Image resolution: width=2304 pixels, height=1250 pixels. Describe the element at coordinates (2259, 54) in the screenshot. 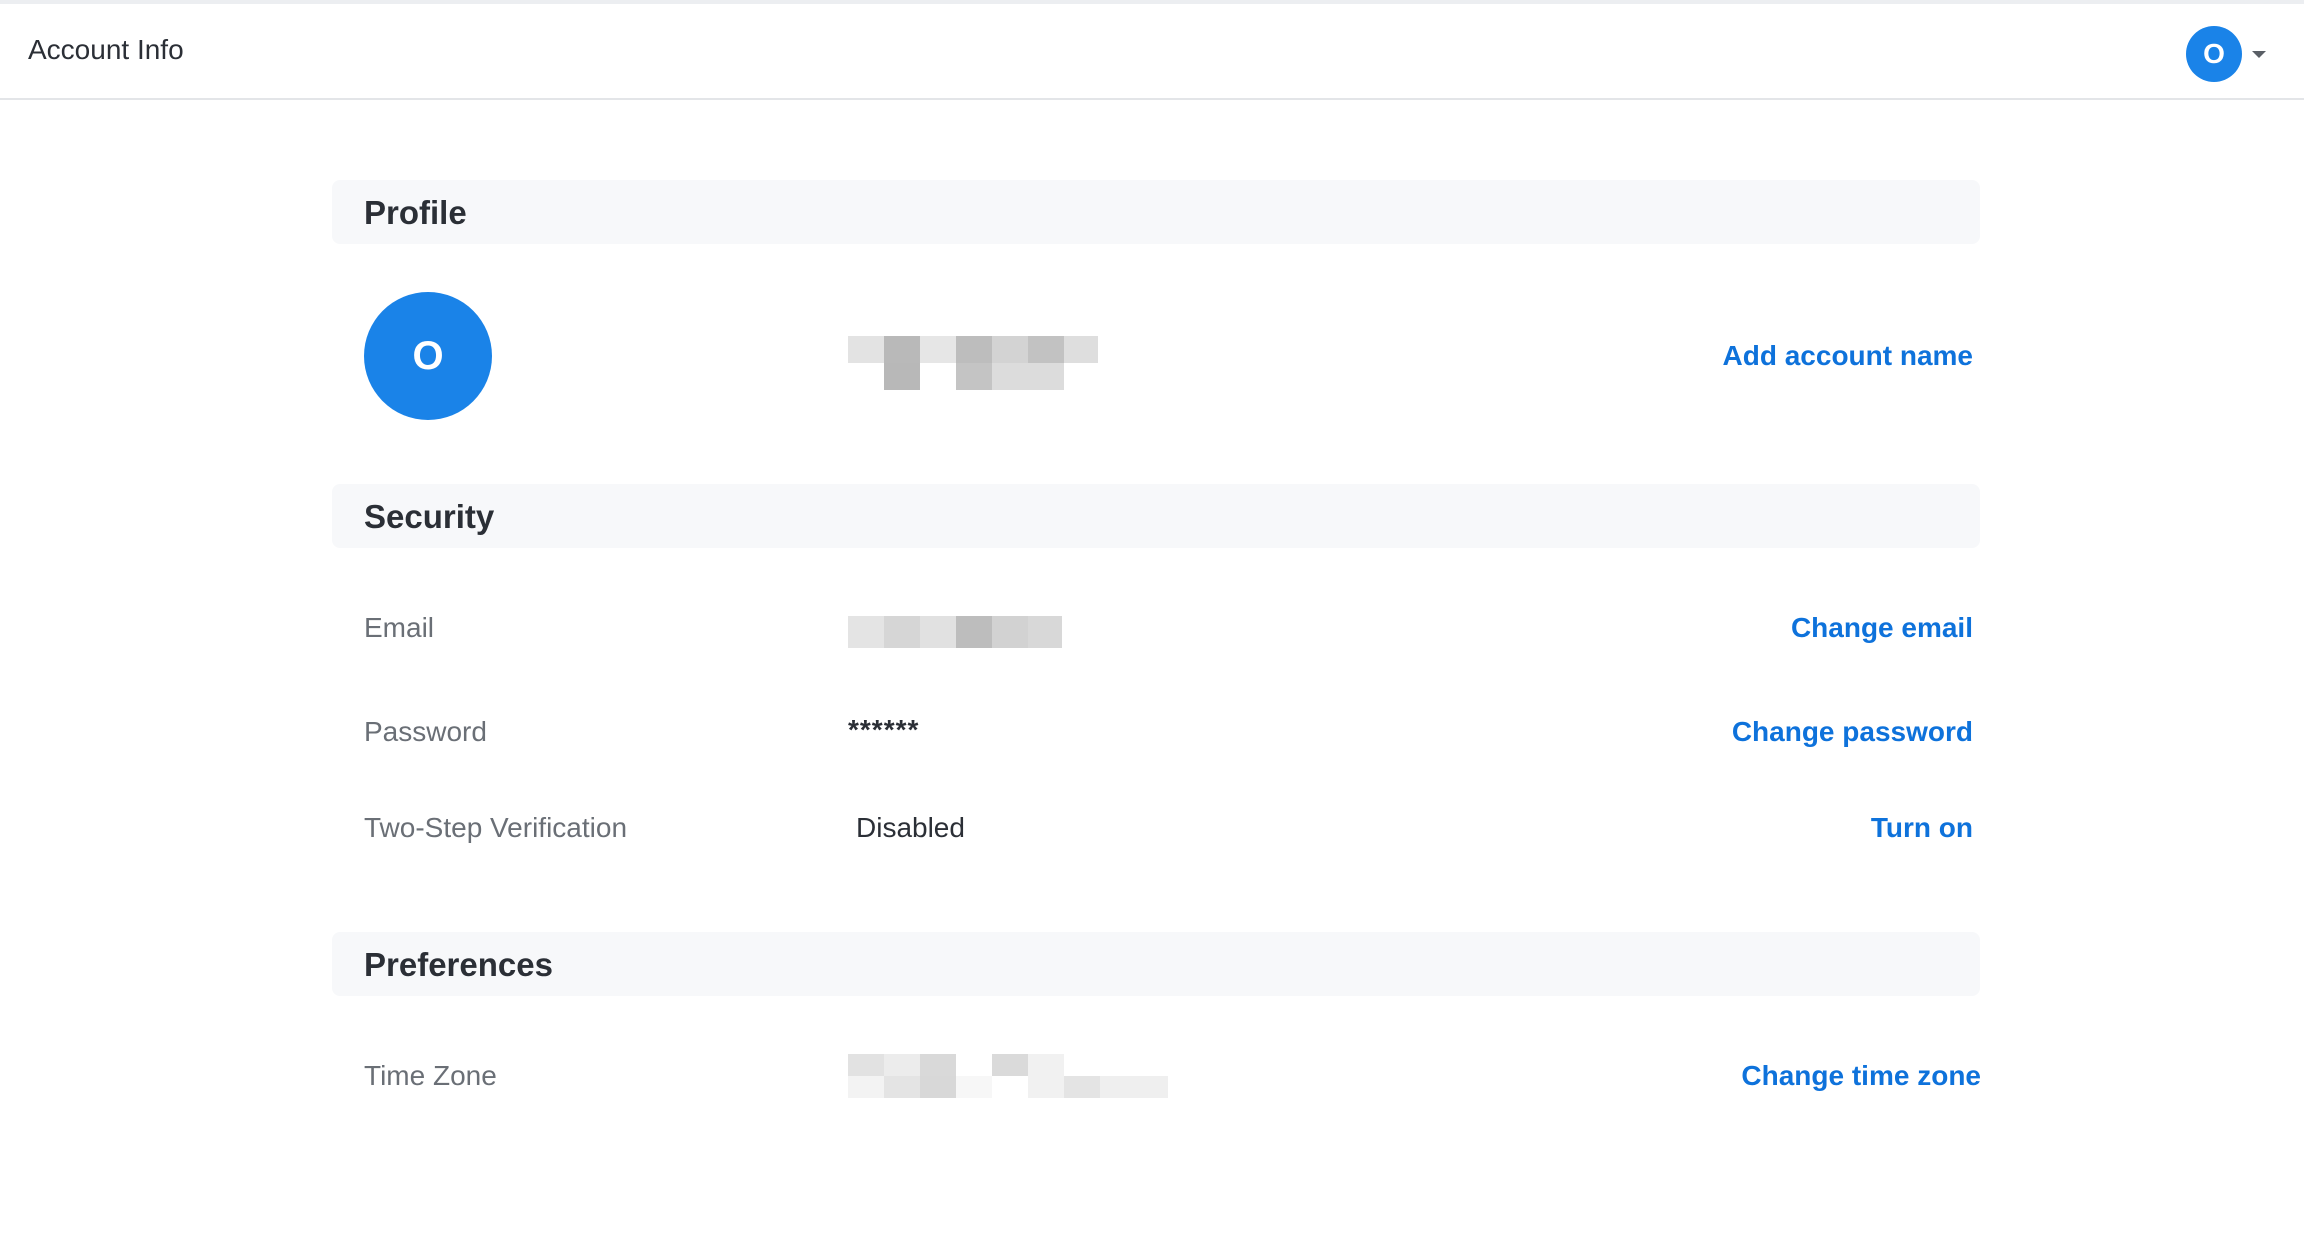

I see `chevron-down-icon` at that location.